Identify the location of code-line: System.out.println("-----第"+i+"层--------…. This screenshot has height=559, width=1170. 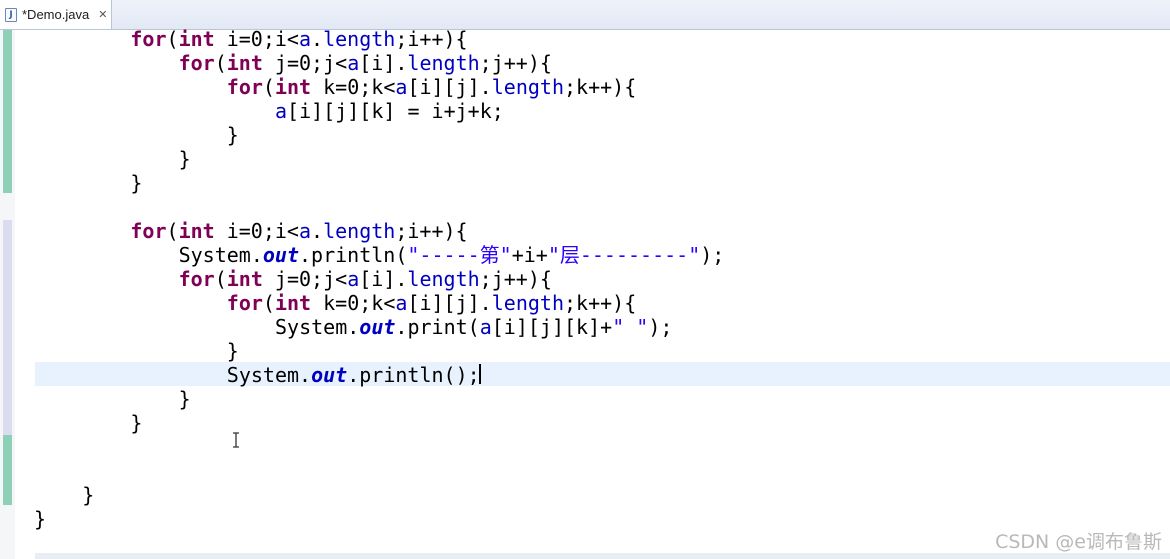
(452, 255).